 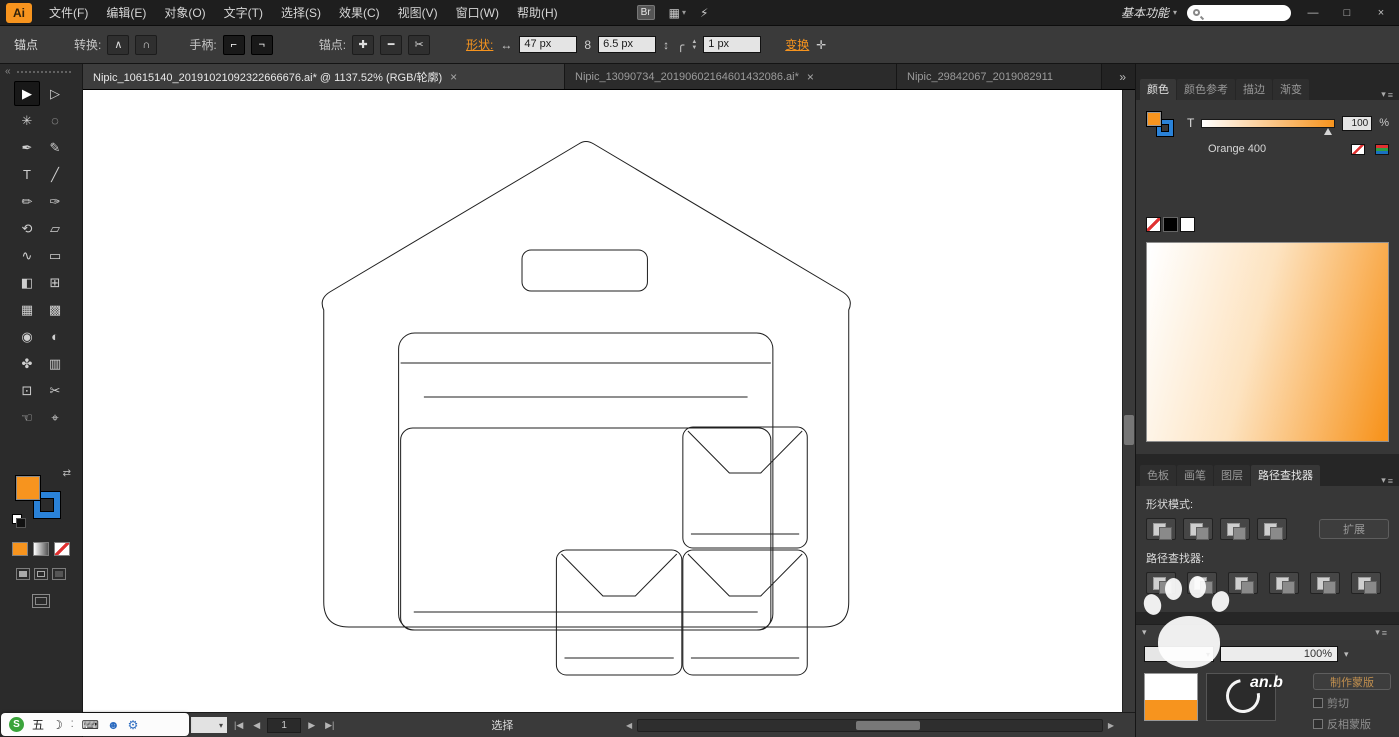 I want to click on artboard-number-field: 1, so click(x=284, y=725).